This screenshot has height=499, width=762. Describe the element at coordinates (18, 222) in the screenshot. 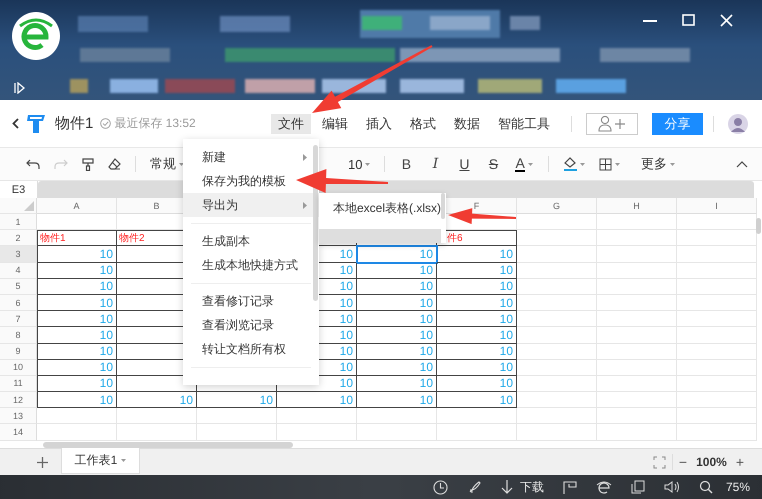

I see `row-header: 1` at that location.